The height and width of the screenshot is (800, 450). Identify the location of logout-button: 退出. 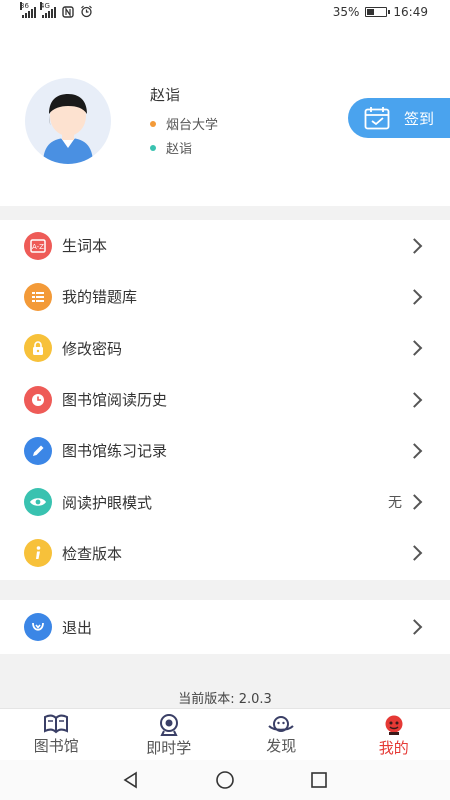
(225, 627).